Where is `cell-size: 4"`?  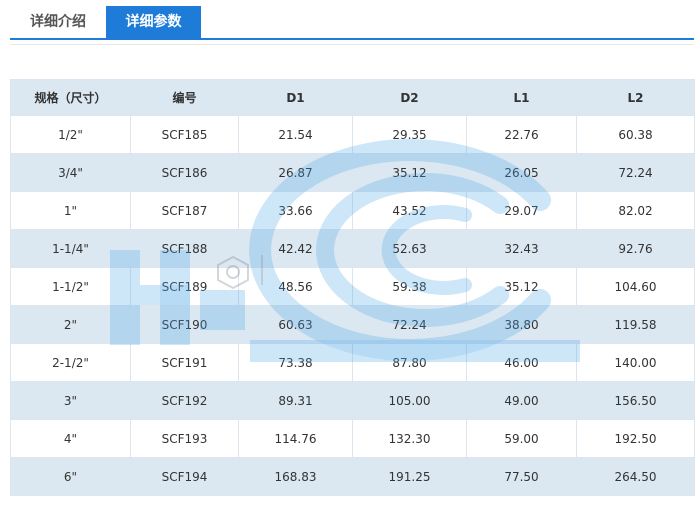 cell-size: 4" is located at coordinates (70, 438).